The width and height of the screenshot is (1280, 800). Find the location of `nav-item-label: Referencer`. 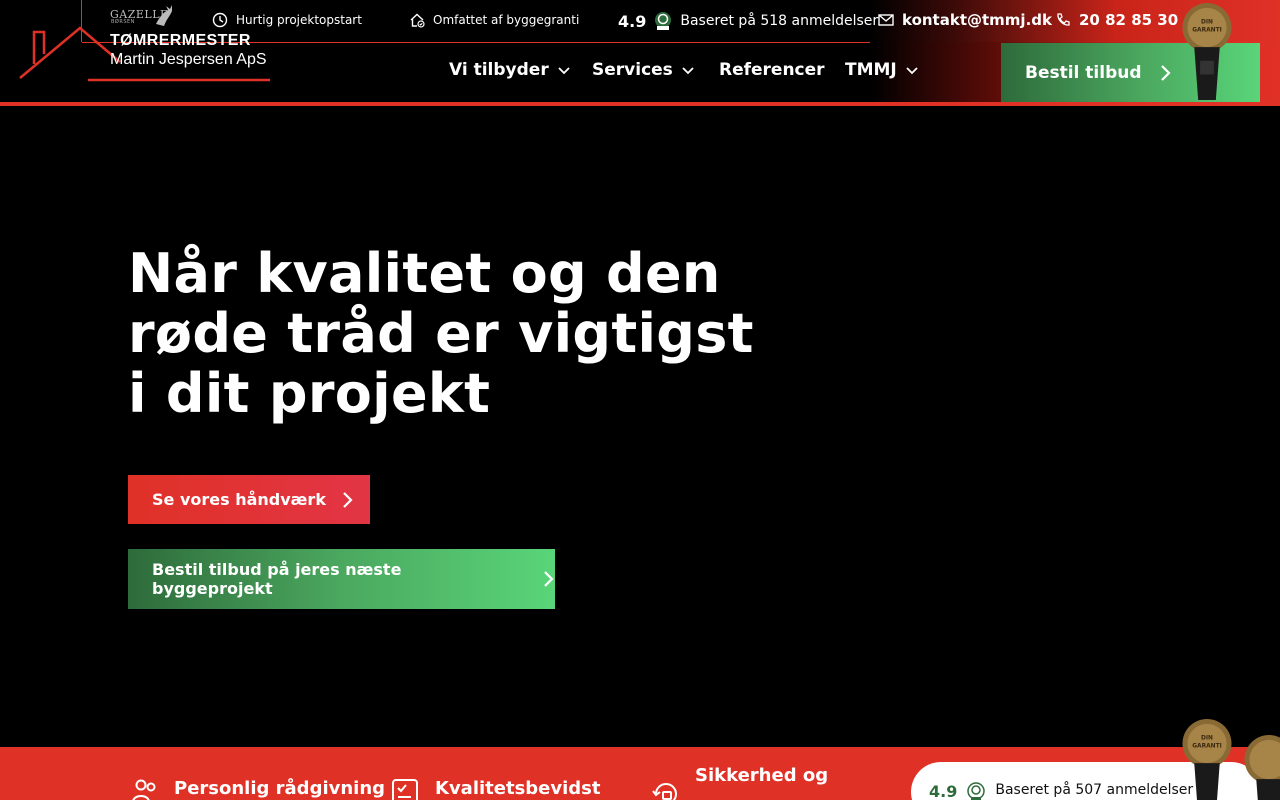

nav-item-label: Referencer is located at coordinates (772, 70).